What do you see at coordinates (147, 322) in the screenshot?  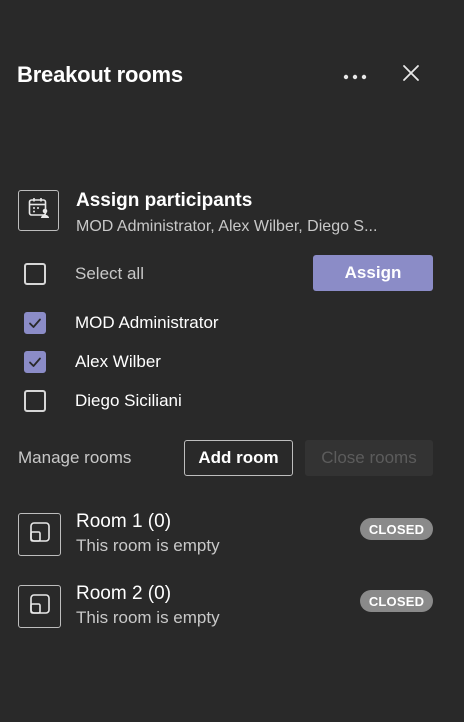 I see `participant-name: MOD Administrator` at bounding box center [147, 322].